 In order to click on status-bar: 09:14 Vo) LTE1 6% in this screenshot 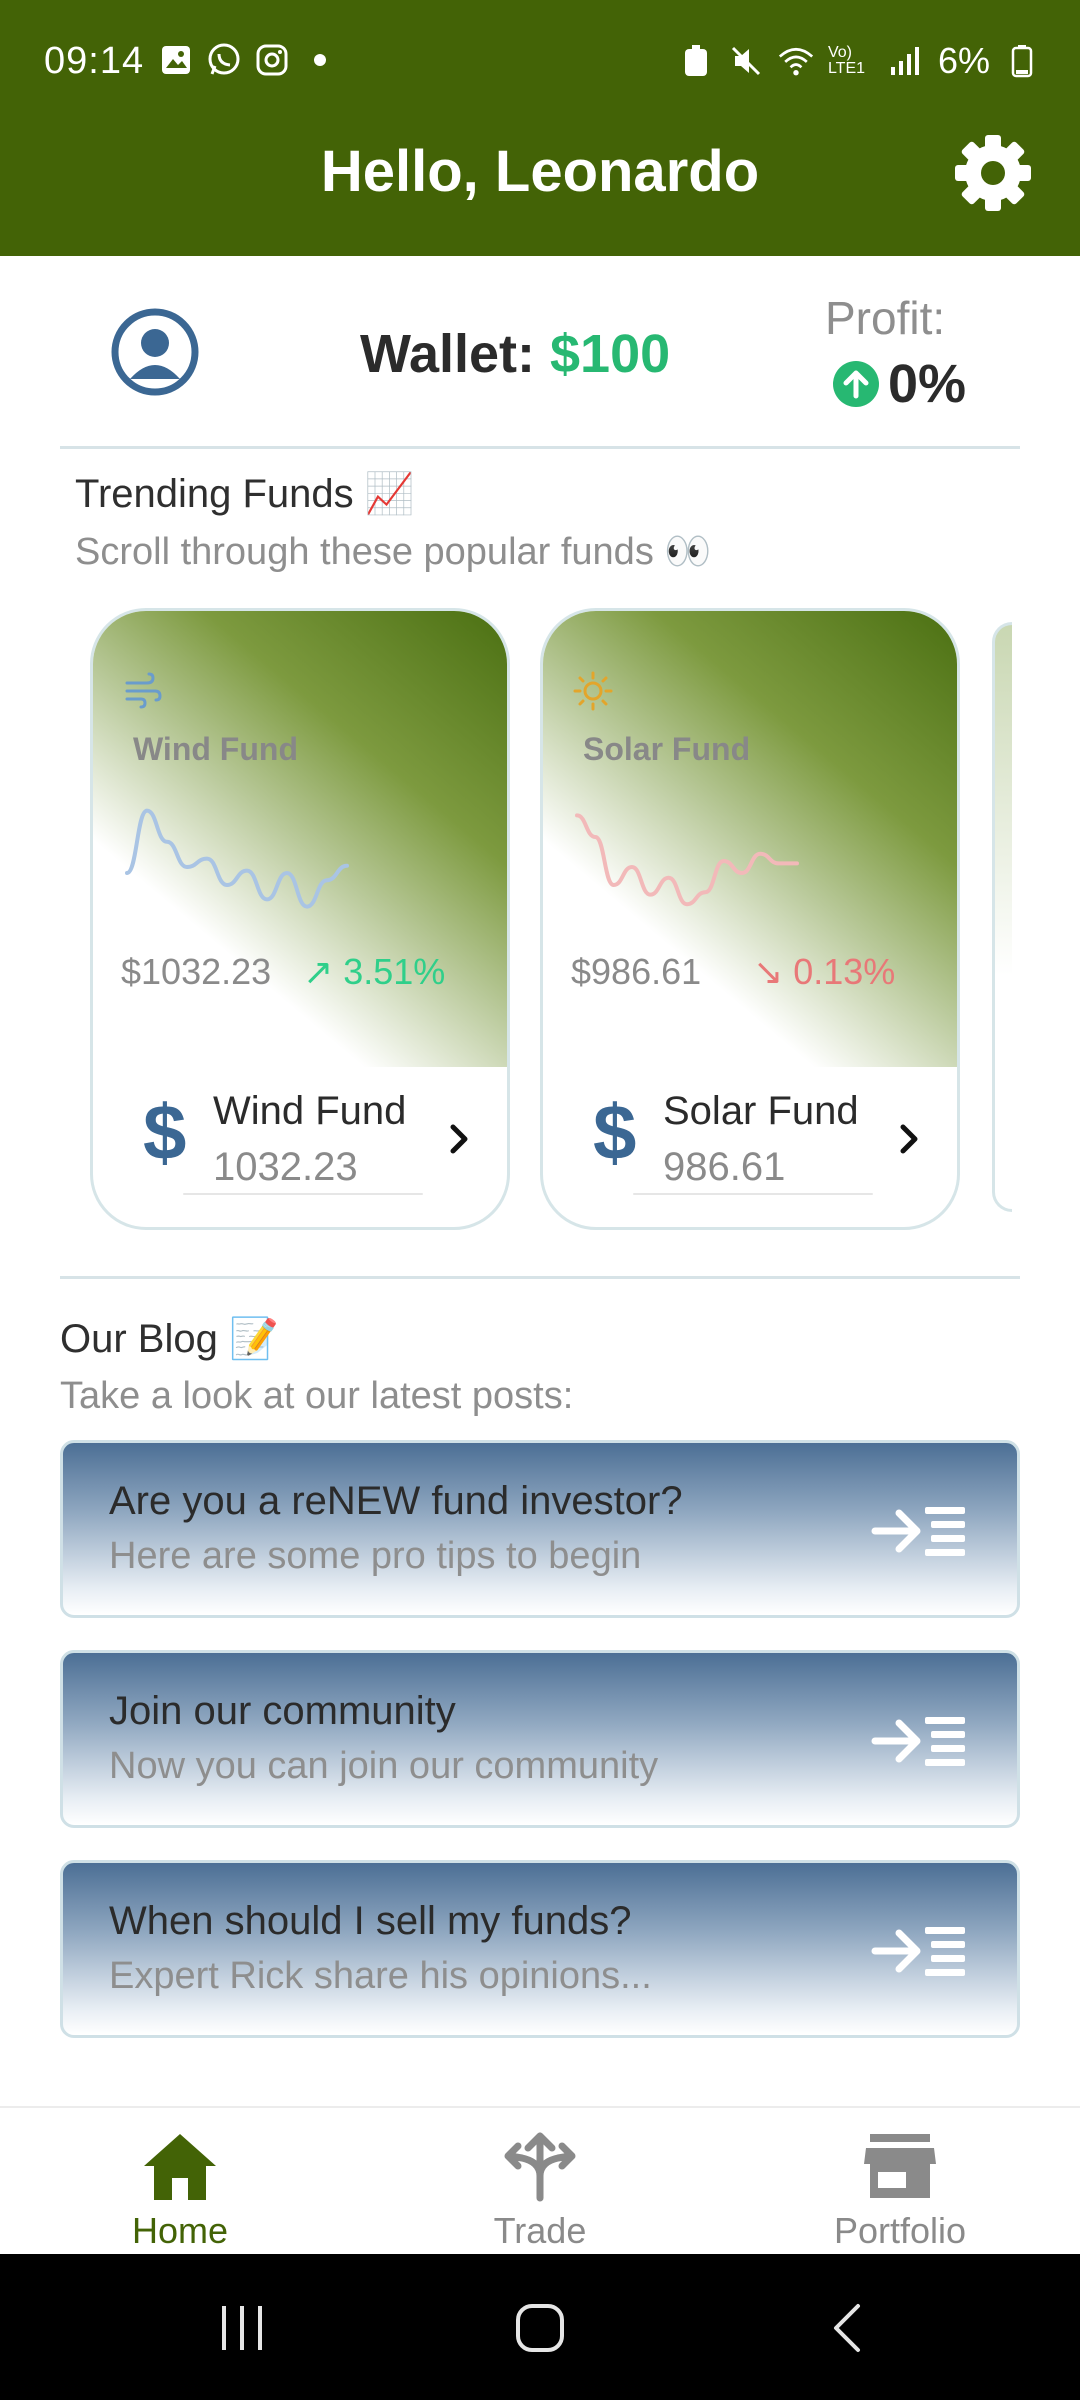, I will do `click(540, 62)`.